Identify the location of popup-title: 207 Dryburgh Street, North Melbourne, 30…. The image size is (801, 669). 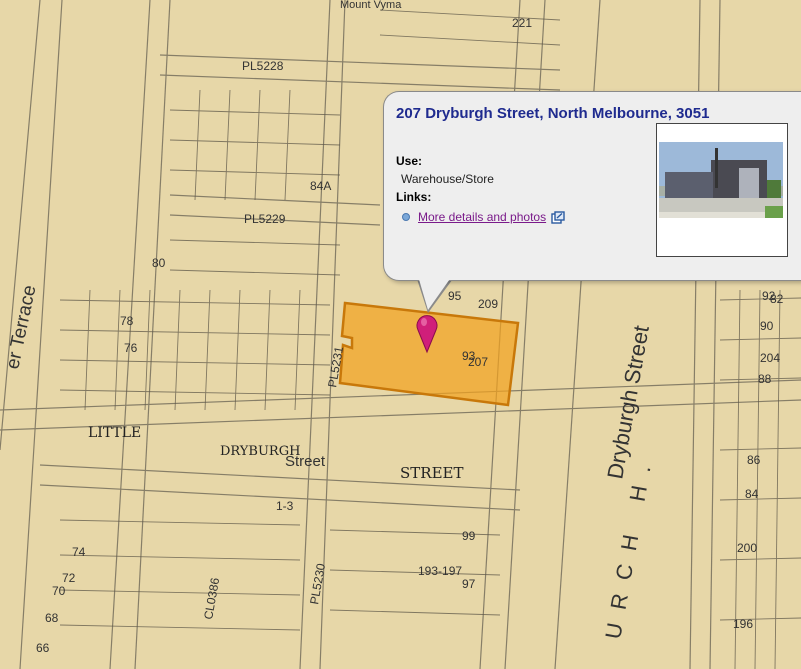
(553, 113).